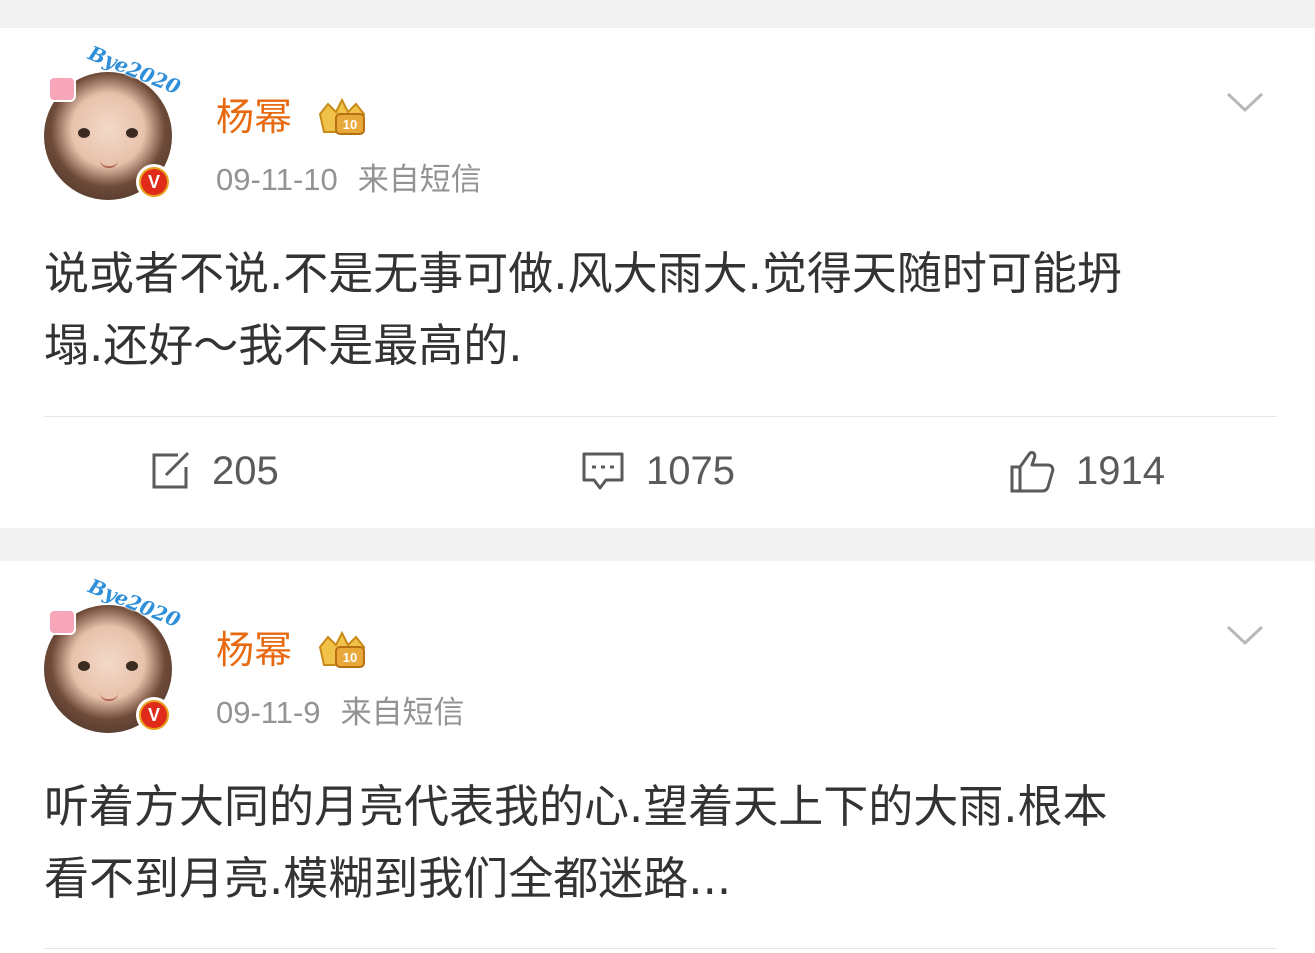 The image size is (1315, 953). I want to click on post-content-line: 说或者不说.不是无事可做.风大雨大.觉得天随时可能坍, so click(583, 273).